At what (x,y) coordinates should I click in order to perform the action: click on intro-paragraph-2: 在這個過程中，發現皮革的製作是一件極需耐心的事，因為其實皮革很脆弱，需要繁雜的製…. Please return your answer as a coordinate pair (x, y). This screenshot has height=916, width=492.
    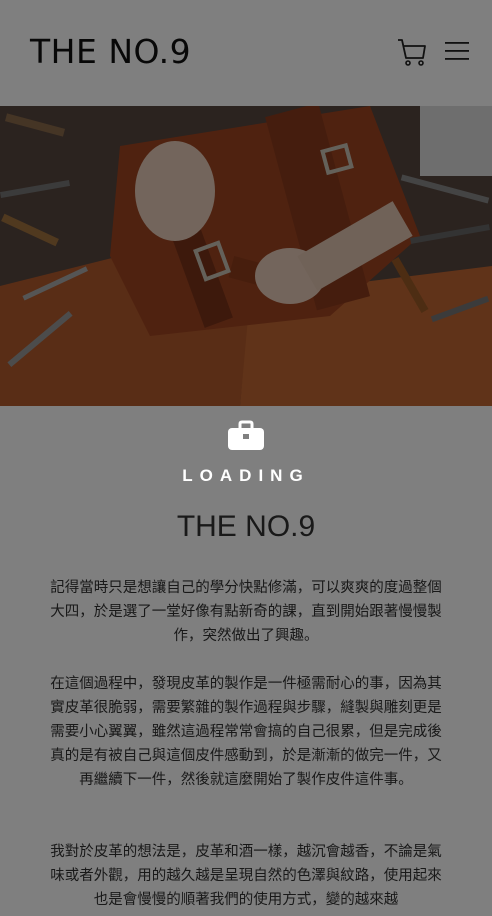
    Looking at the image, I should click on (246, 732).